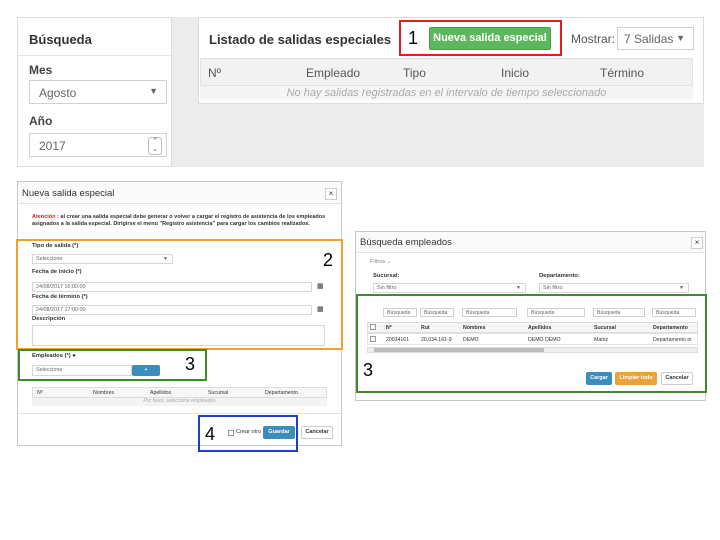  What do you see at coordinates (387, 288) in the screenshot?
I see `branch-value: Sin filtro` at bounding box center [387, 288].